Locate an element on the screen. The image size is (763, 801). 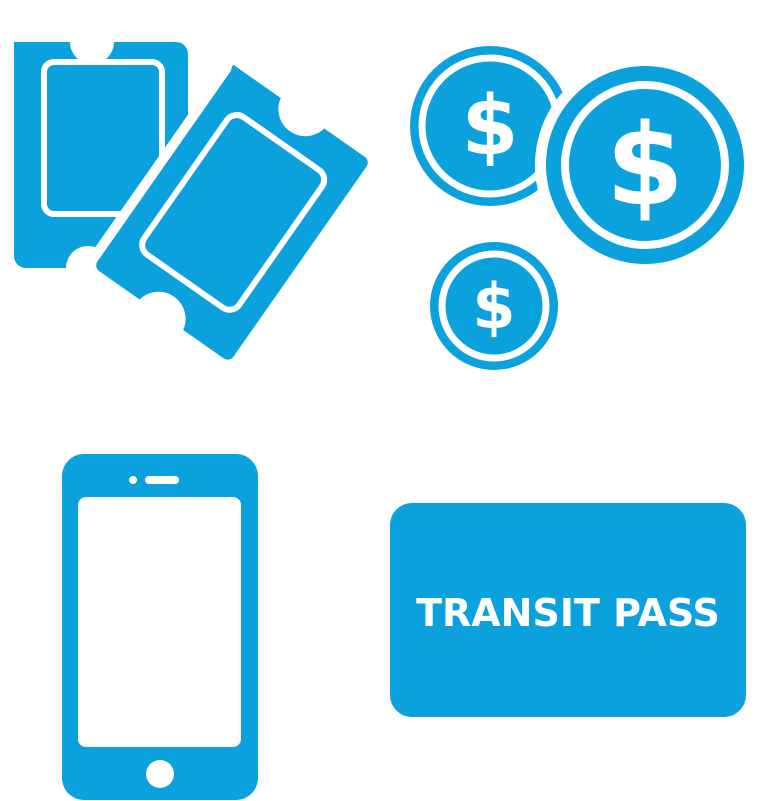
coin-large: $ is located at coordinates (645, 165).